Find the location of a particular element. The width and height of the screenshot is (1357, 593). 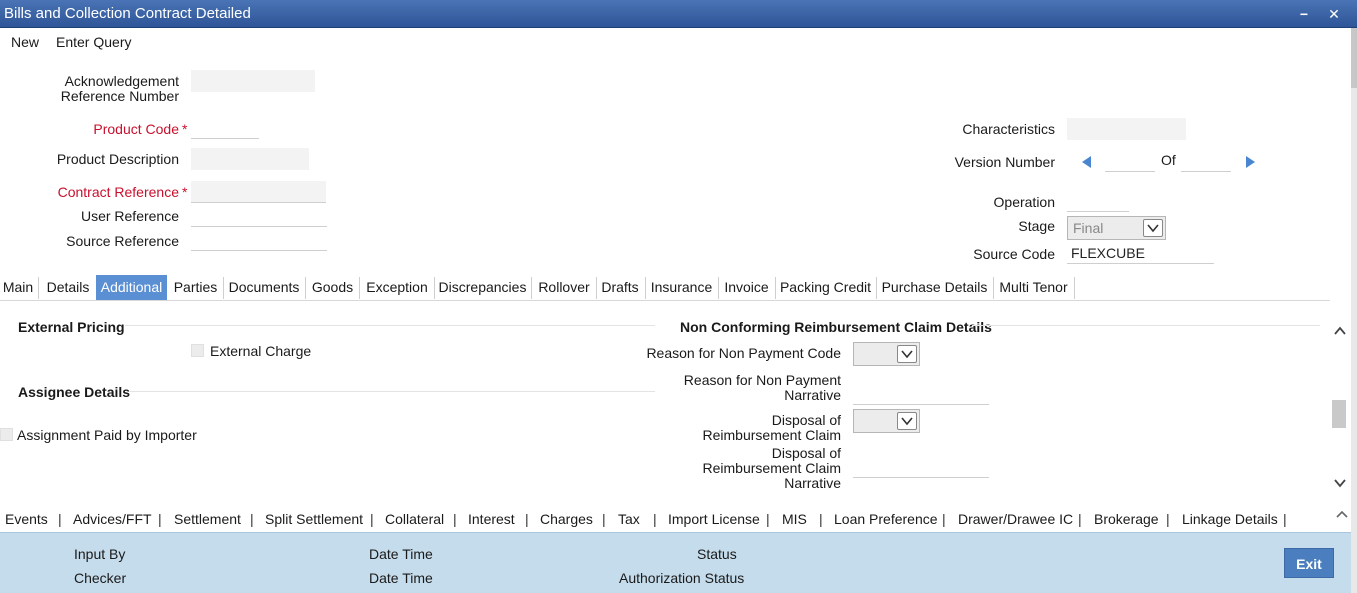

nav-mis: MIS is located at coordinates (794, 519).